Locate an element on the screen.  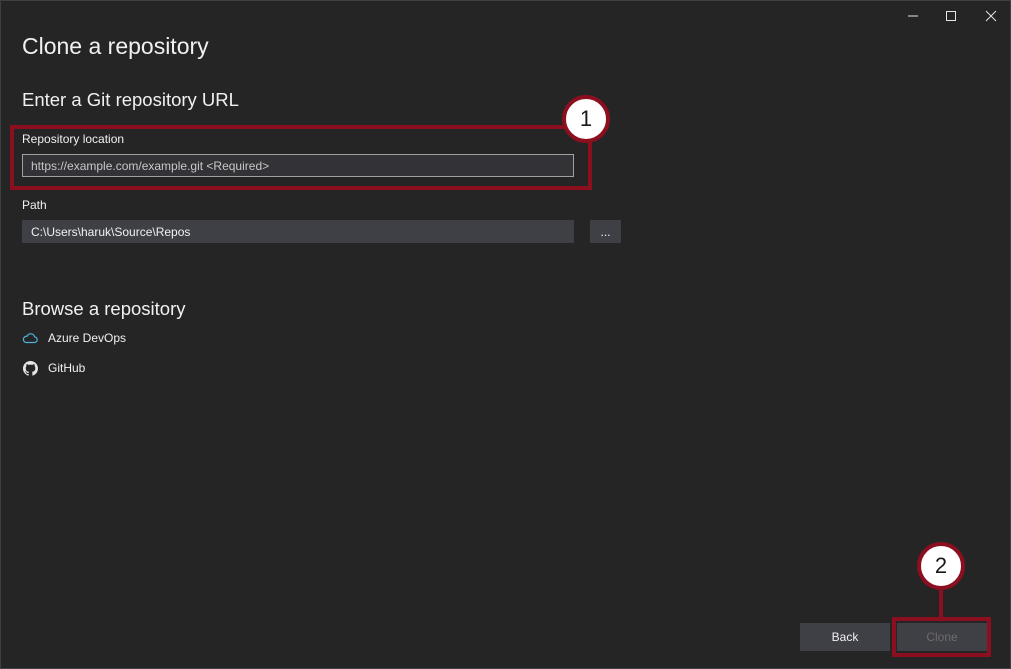
minimize-button is located at coordinates (913, 16).